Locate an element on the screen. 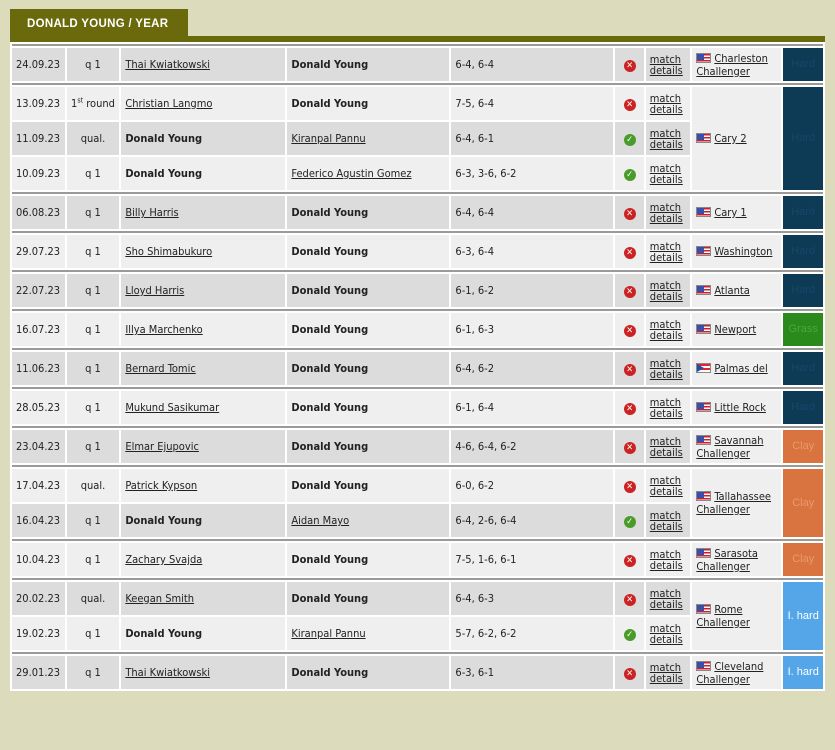 This screenshot has width=835, height=750. player1-cell: Billy Harris is located at coordinates (203, 212).